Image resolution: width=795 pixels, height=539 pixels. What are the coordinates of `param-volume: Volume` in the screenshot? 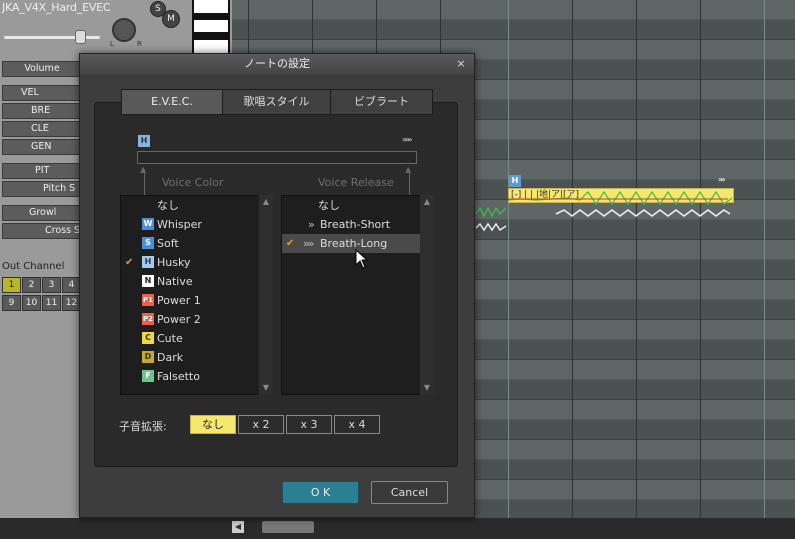 It's located at (42, 69).